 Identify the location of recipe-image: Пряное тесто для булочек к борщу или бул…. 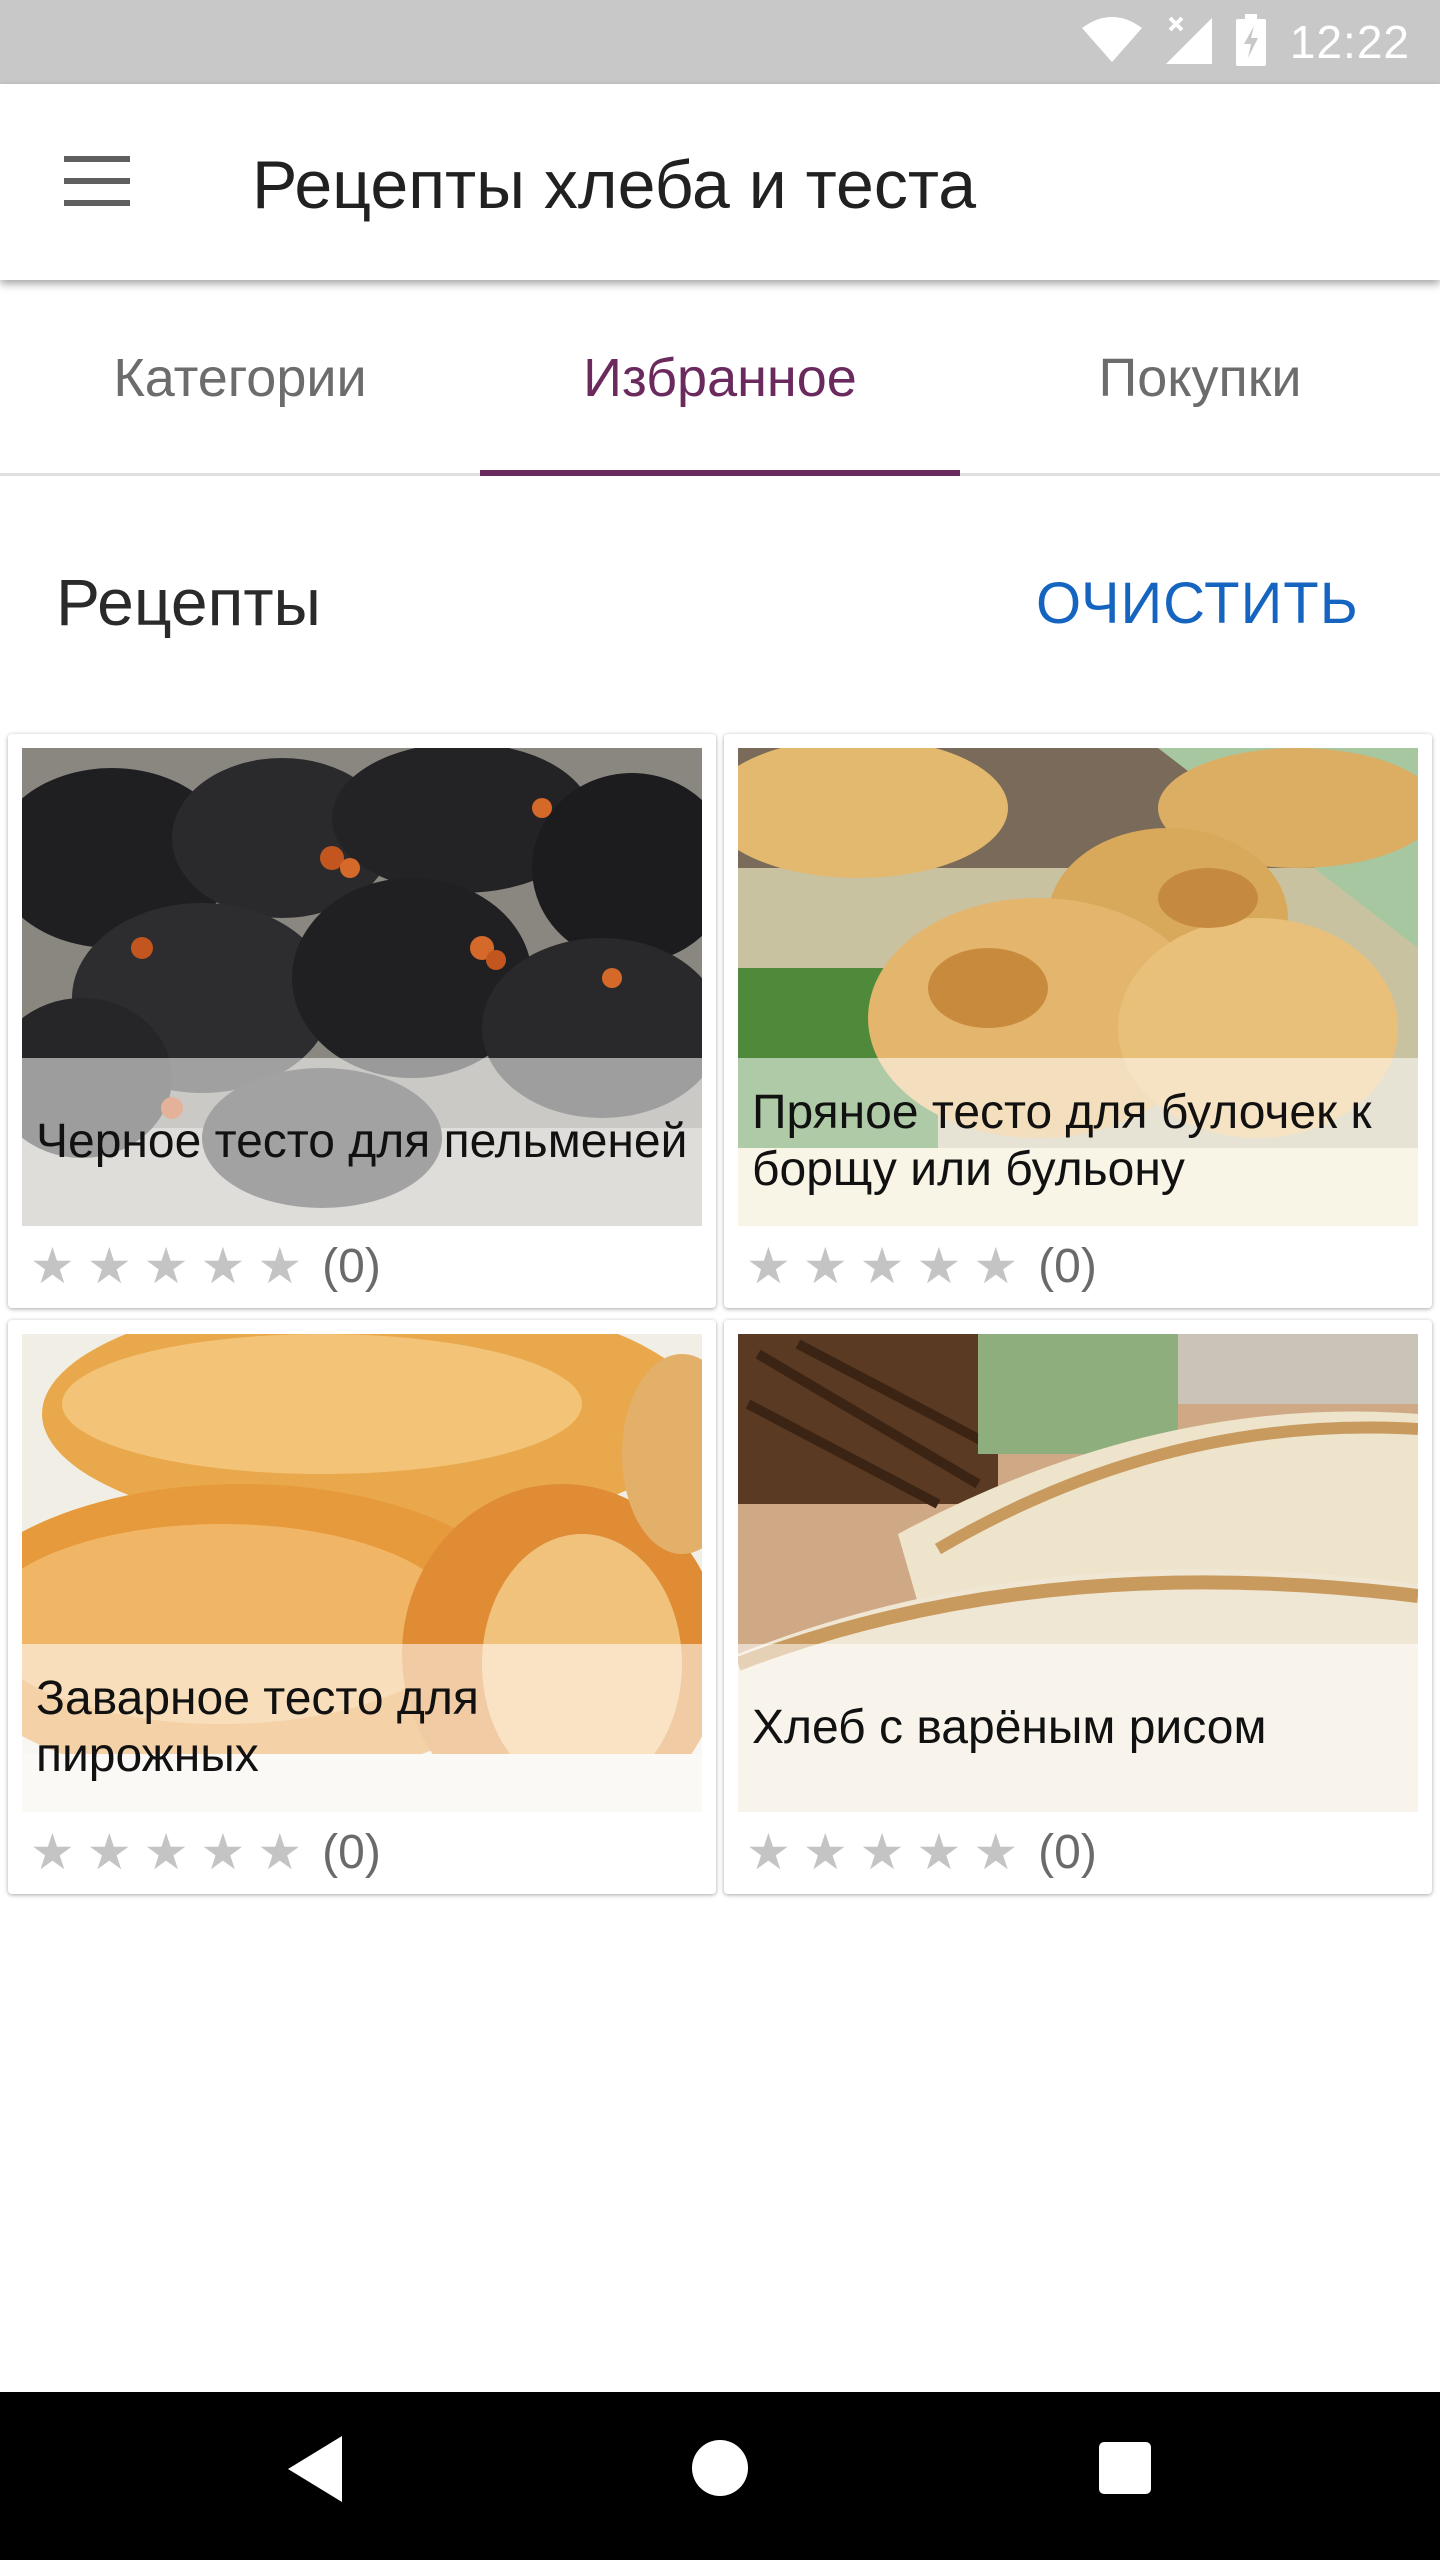
(1078, 987).